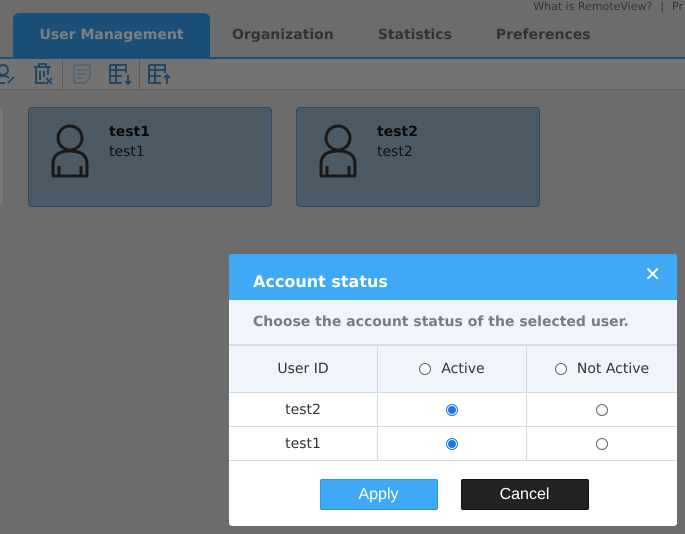  Describe the element at coordinates (602, 369) in the screenshot. I see `column-header: Not Active` at that location.